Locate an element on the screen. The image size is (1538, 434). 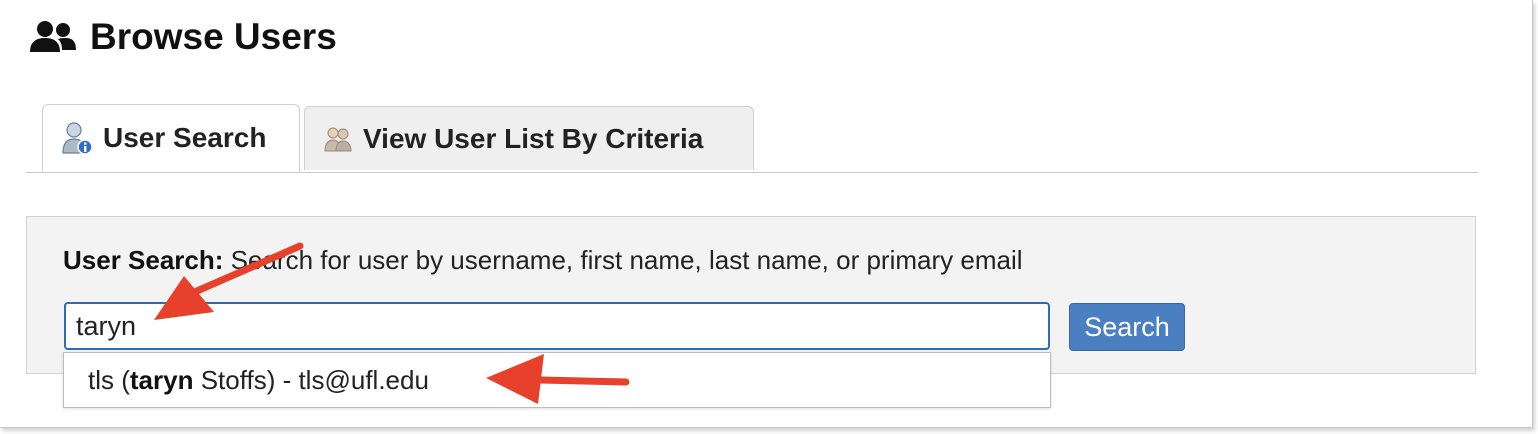
suggestion-suffix: Stoffs) - tls@ufl.edu is located at coordinates (311, 380).